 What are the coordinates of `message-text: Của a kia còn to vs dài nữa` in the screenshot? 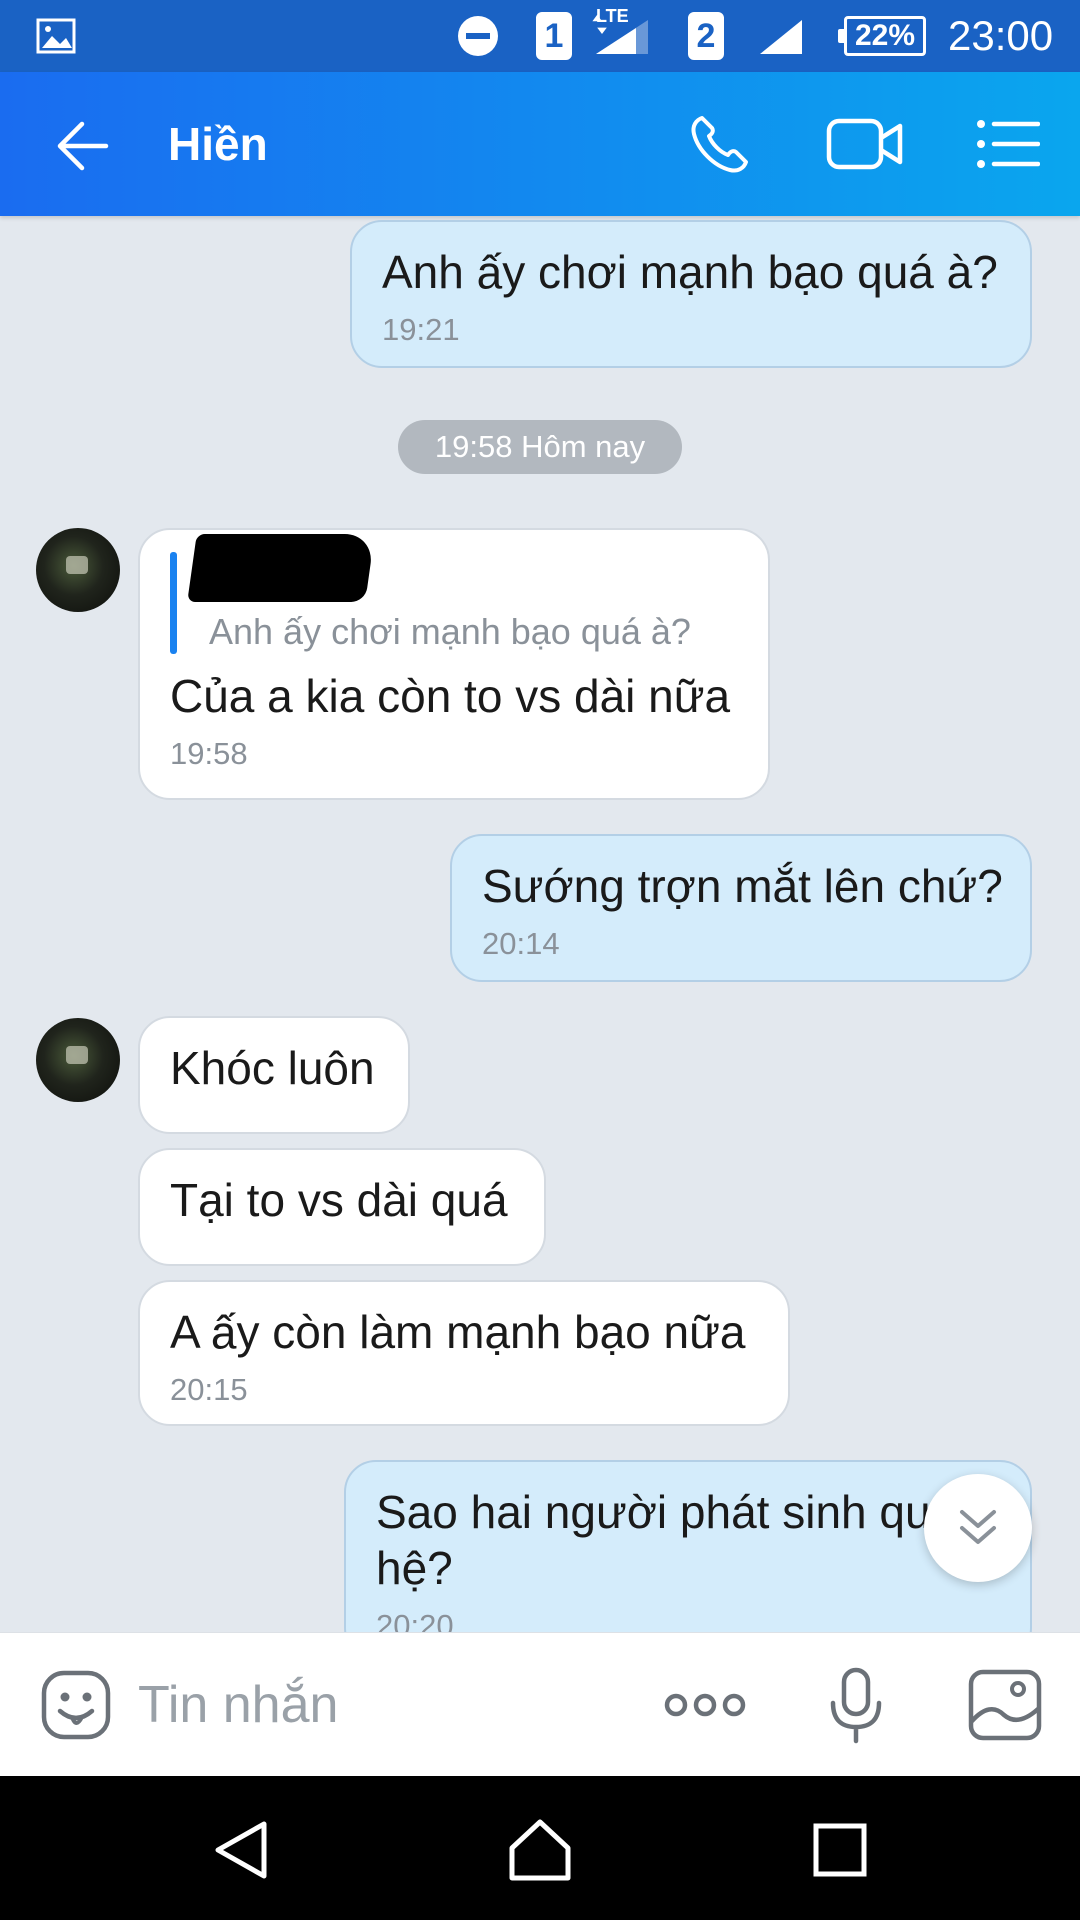 It's located at (450, 696).